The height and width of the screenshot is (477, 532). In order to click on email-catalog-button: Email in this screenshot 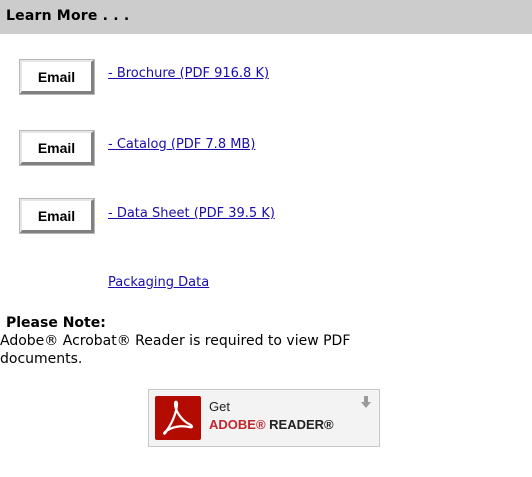, I will do `click(57, 148)`.